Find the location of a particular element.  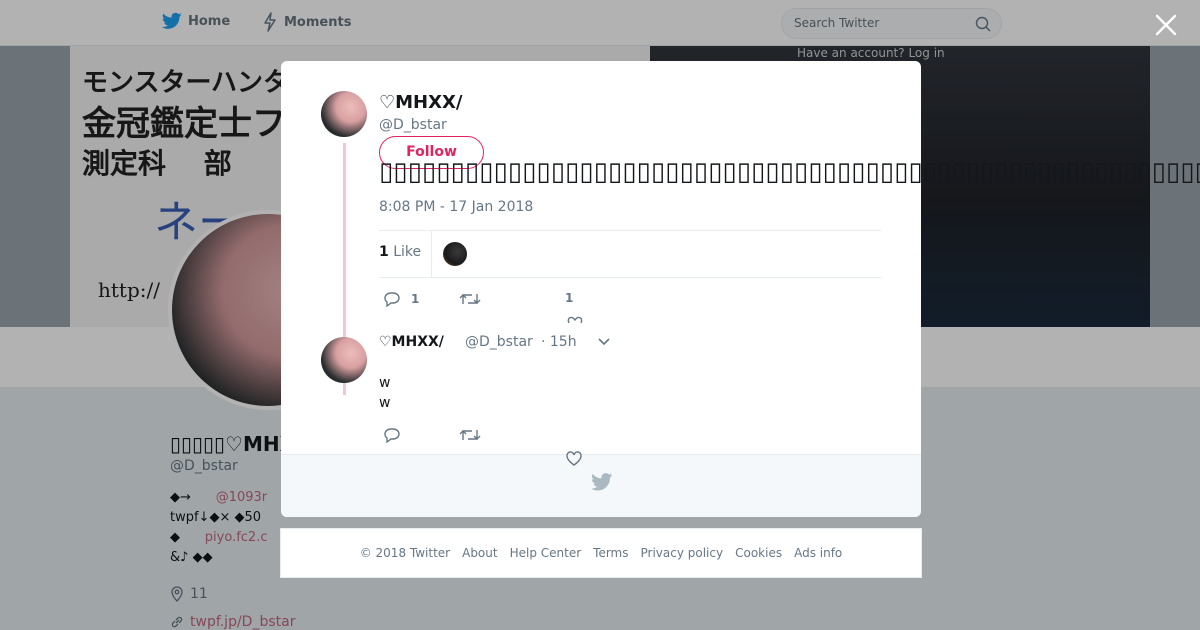

footer-link-terms: Terms is located at coordinates (610, 553).